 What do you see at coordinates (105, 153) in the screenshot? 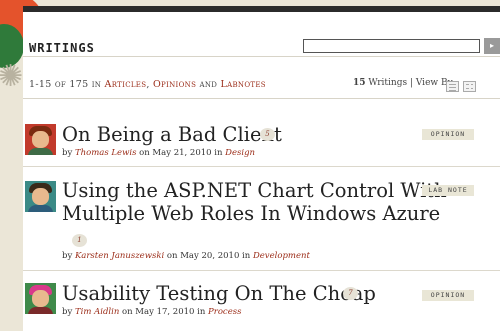
I see `author-link: Thomas Lewis` at bounding box center [105, 153].